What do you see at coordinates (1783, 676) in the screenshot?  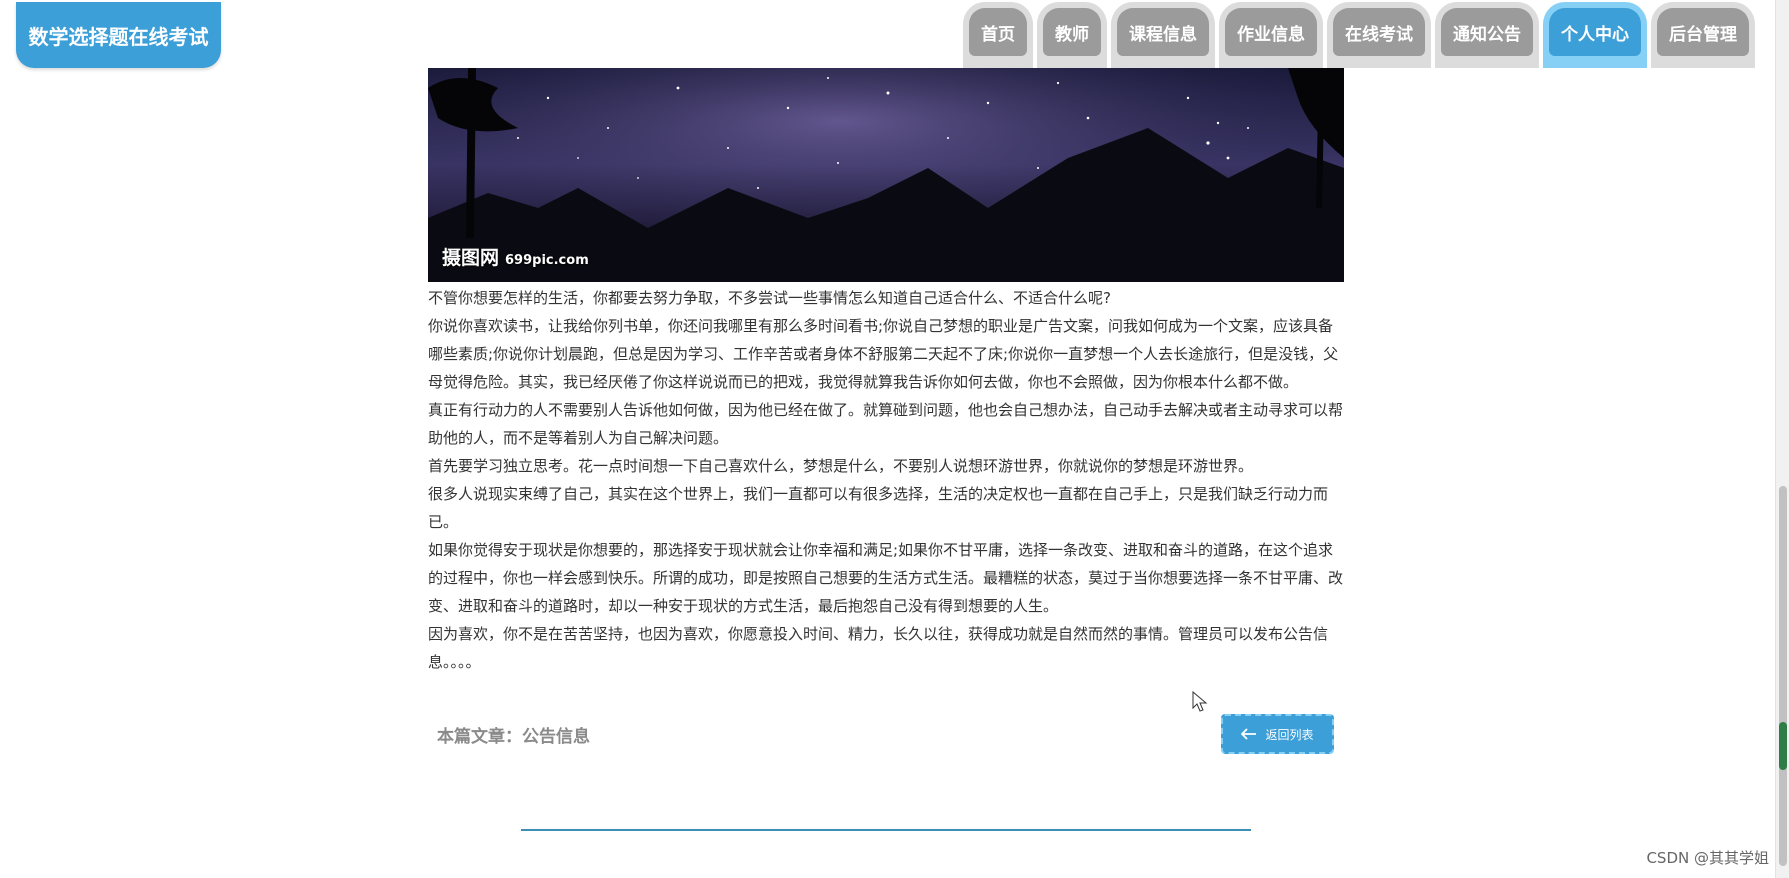 I see `scrollbar-thumb` at bounding box center [1783, 676].